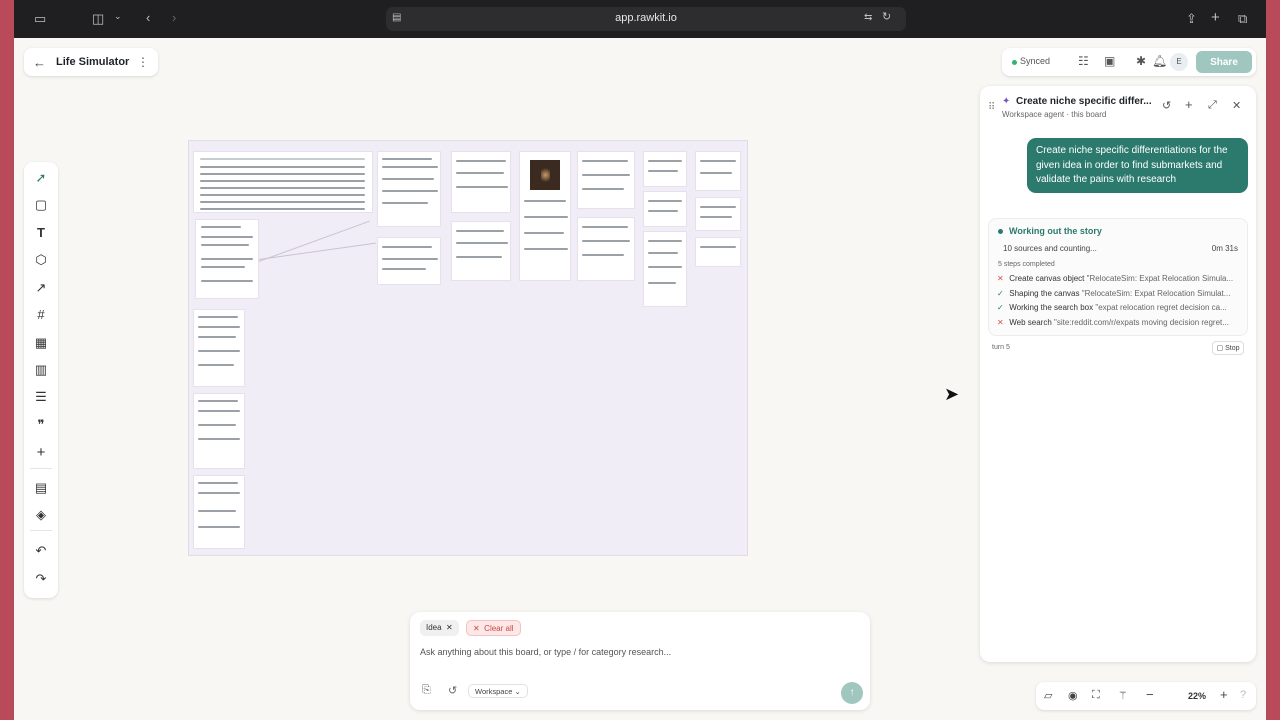  Describe the element at coordinates (40, 18) in the screenshot. I see `window-icon: ▭` at that location.